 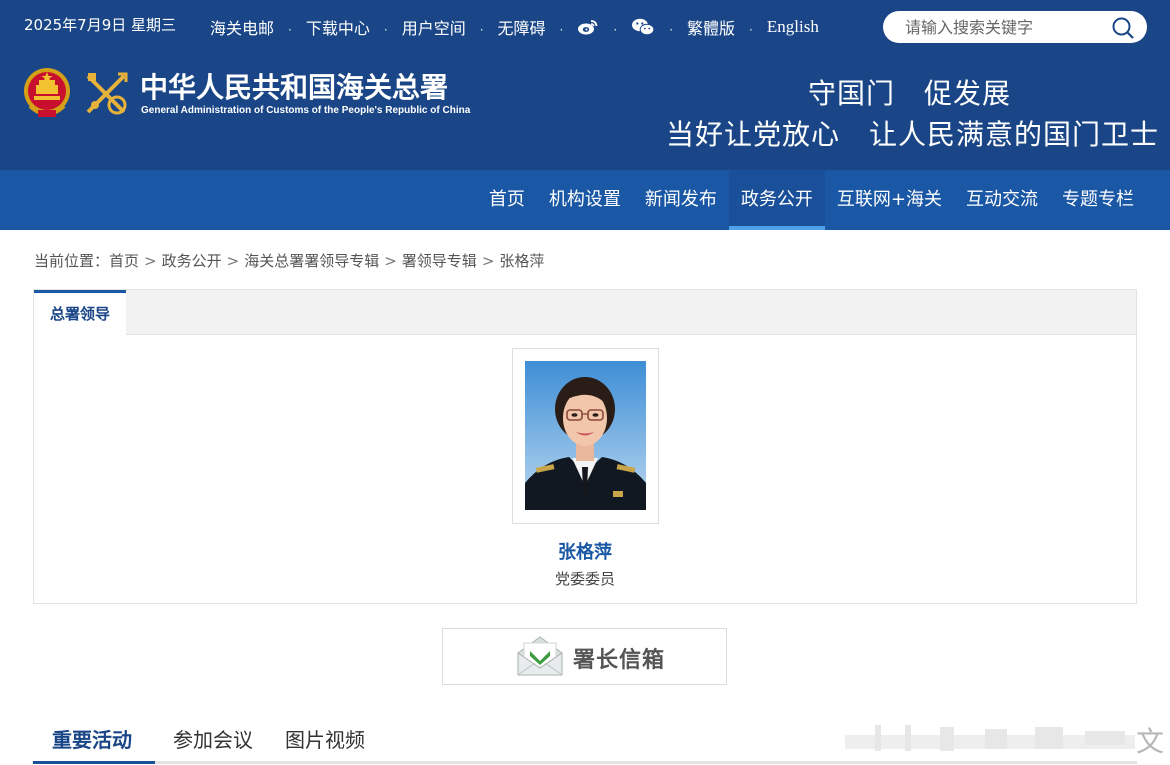 What do you see at coordinates (434, 27) in the screenshot?
I see `link-user-space: 用户空间` at bounding box center [434, 27].